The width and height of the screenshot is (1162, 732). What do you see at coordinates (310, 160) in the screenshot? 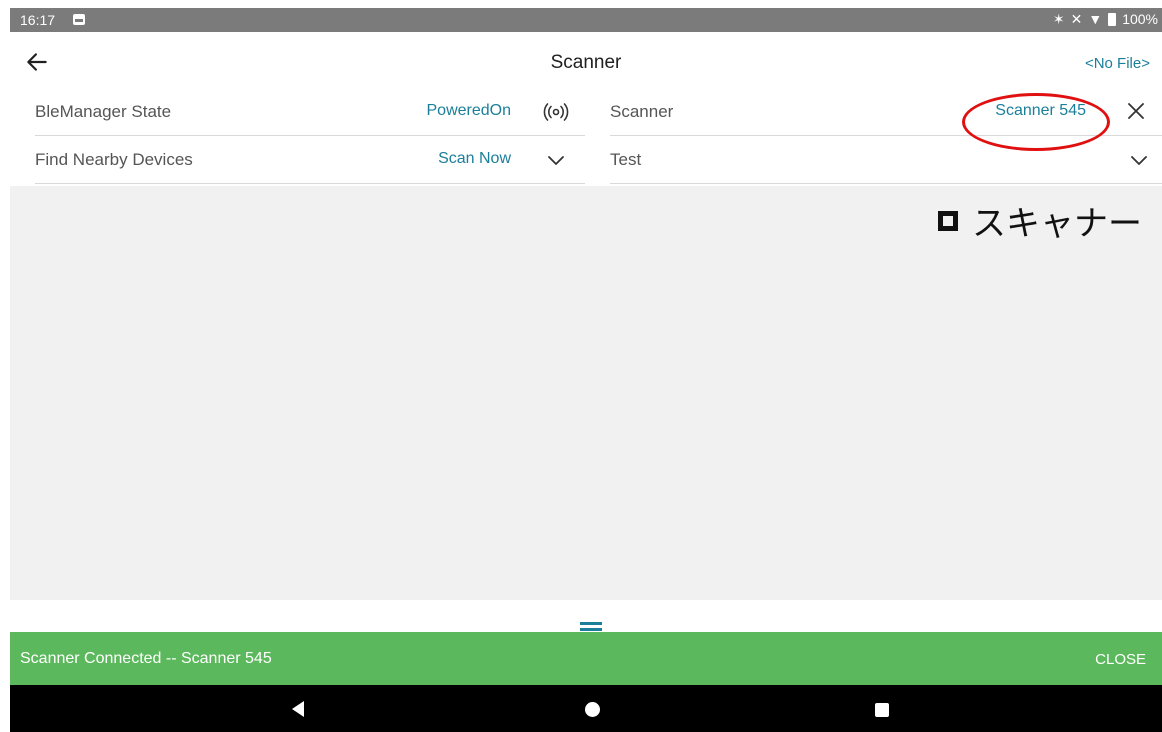
I see `find-devices-row: Find Nearby Devices Scan Now` at bounding box center [310, 160].